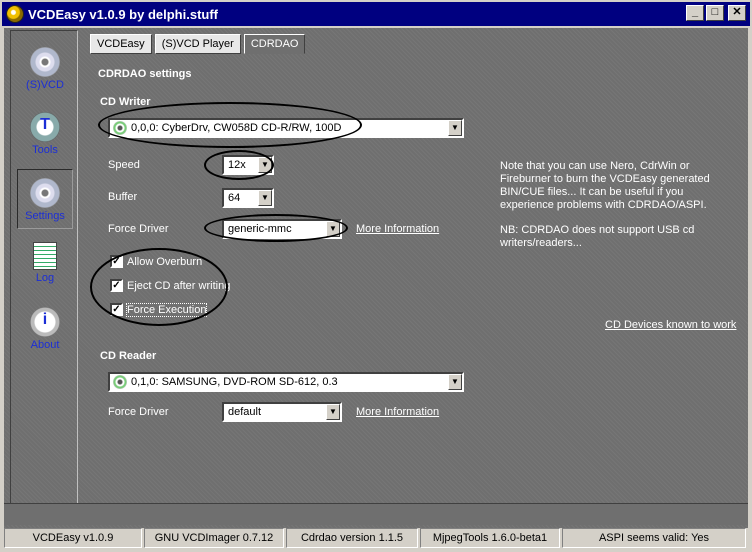 Image resolution: width=752 pixels, height=552 pixels. What do you see at coordinates (234, 382) in the screenshot?
I see `cd-reader-value: 0,1,0: SAMSUNG, DVD-ROM SD-612, 0.3` at bounding box center [234, 382].